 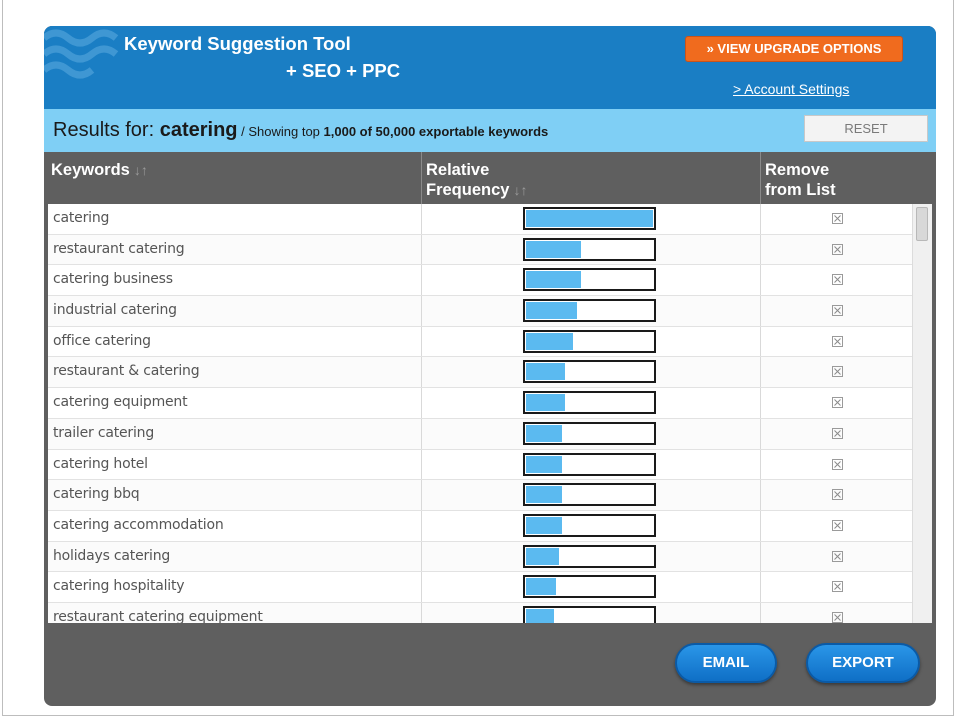 I want to click on results-label: Results for:, so click(x=106, y=130).